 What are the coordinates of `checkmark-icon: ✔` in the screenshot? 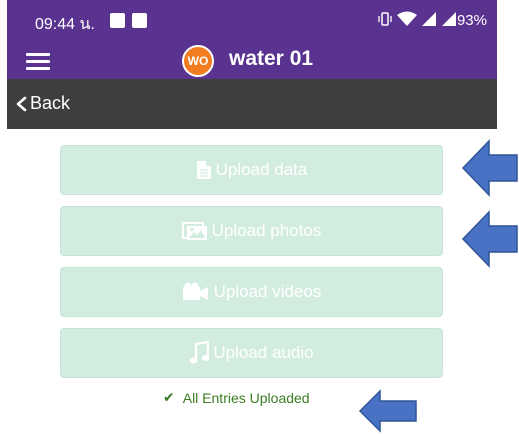 It's located at (169, 397).